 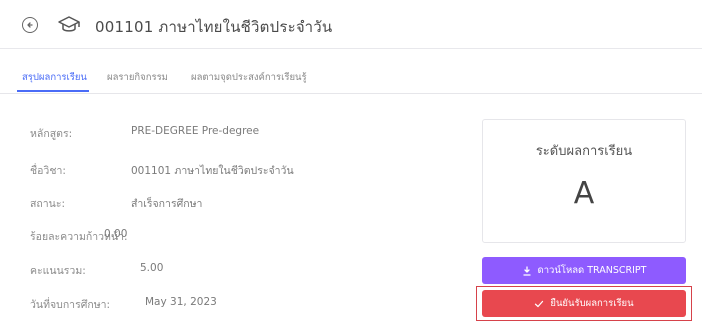 I want to click on subject-label: ชื่อวิชา:, so click(x=48, y=171).